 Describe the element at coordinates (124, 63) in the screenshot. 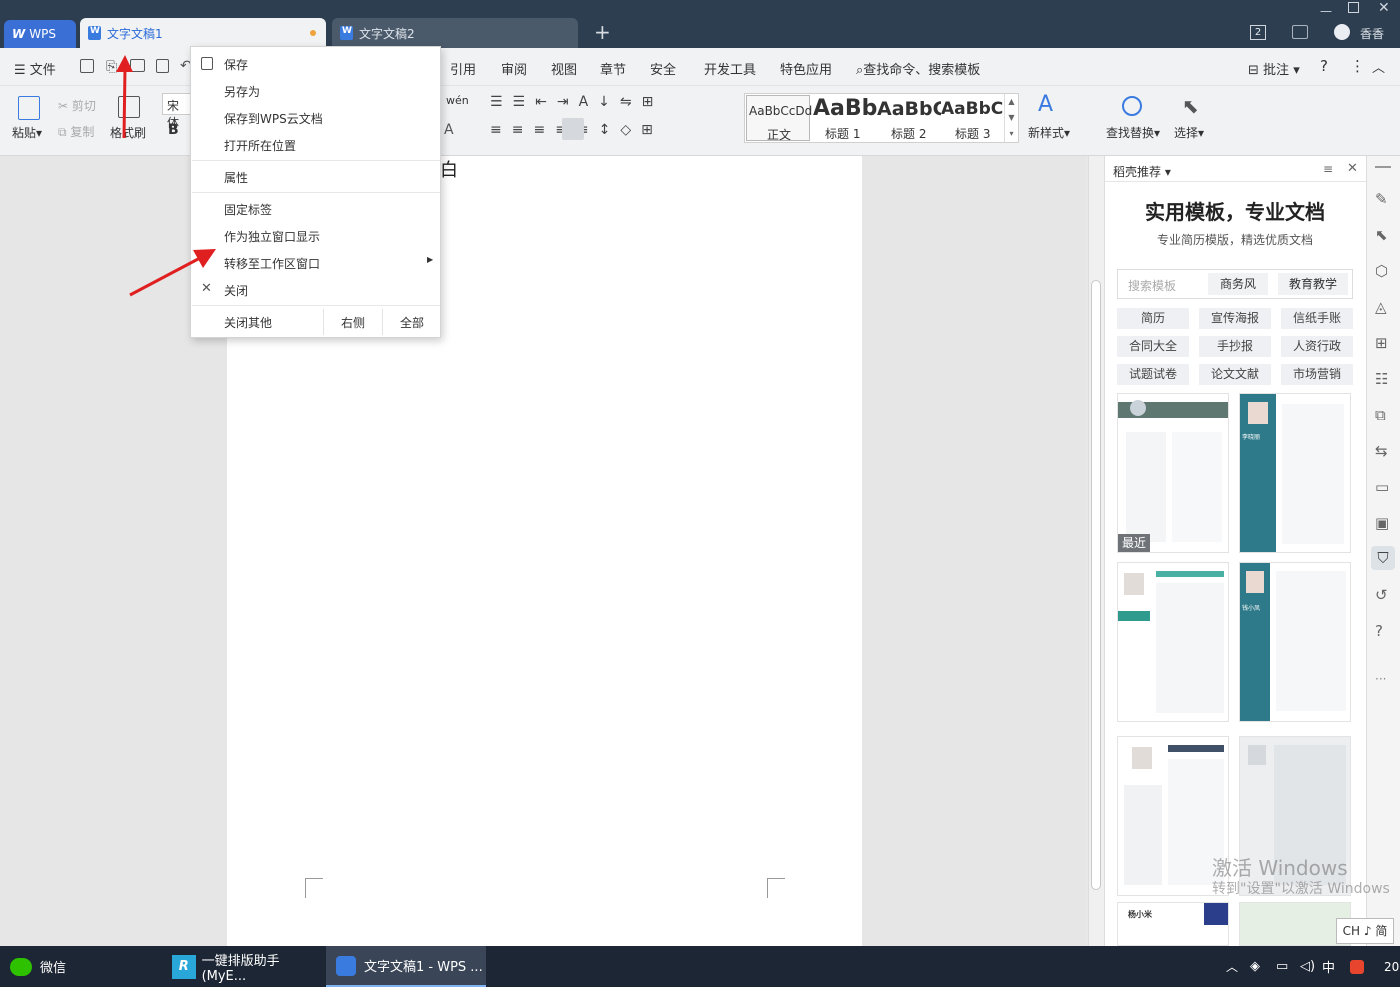

I see `arrowhead-up-icon` at that location.